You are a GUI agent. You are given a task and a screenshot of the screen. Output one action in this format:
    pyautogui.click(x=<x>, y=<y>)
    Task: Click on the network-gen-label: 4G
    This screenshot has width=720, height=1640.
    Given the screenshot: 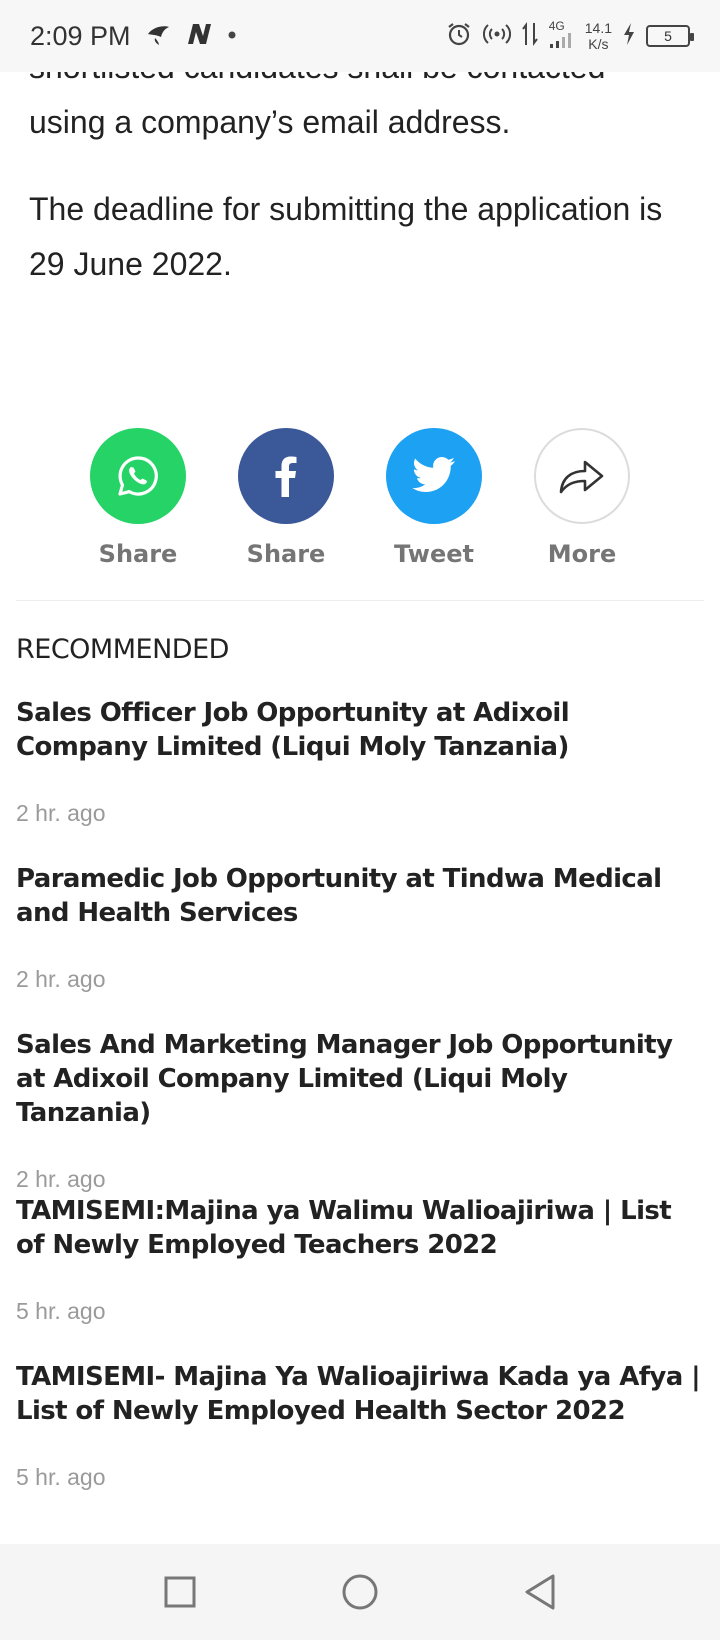 What is the action you would take?
    pyautogui.click(x=556, y=25)
    